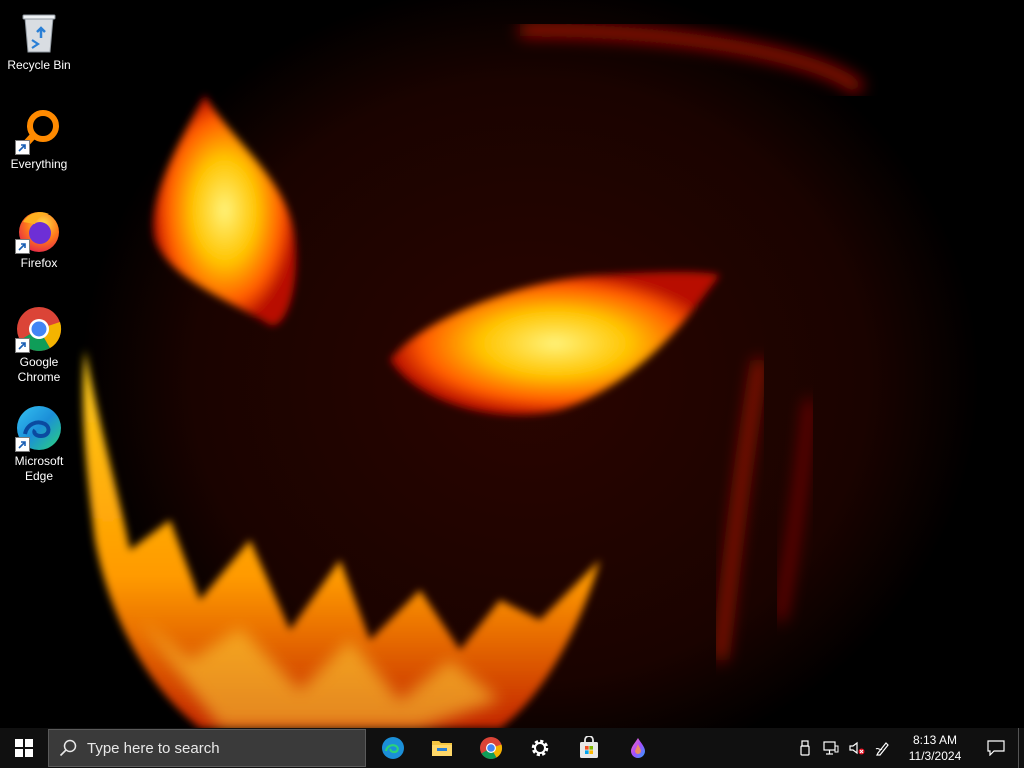 The width and height of the screenshot is (1024, 768). I want to click on pen-icon, so click(883, 748).